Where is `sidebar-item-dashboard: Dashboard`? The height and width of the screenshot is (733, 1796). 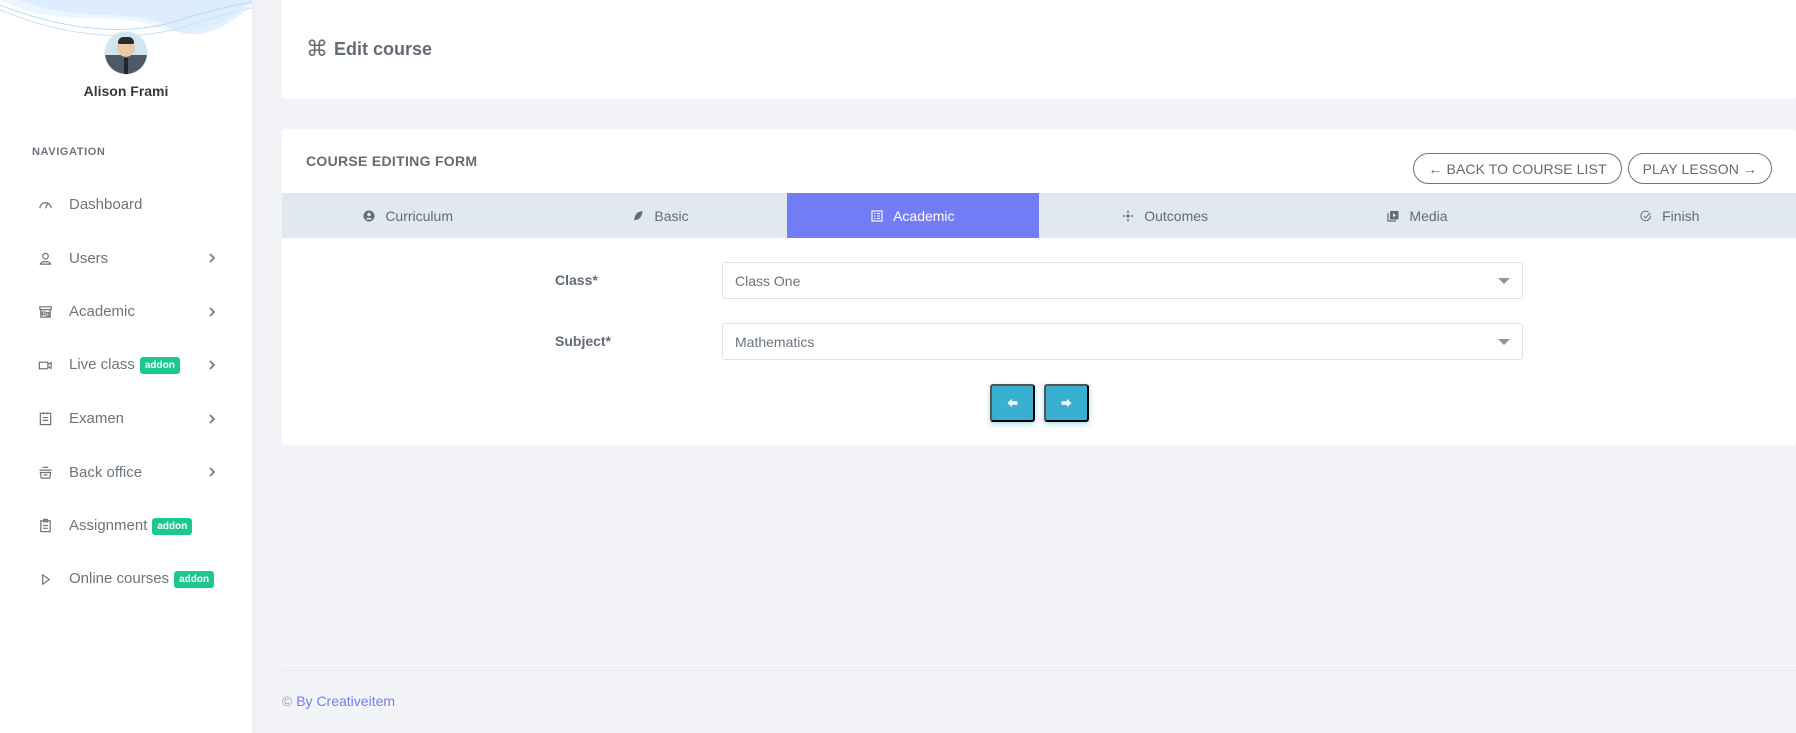 sidebar-item-dashboard: Dashboard is located at coordinates (126, 205).